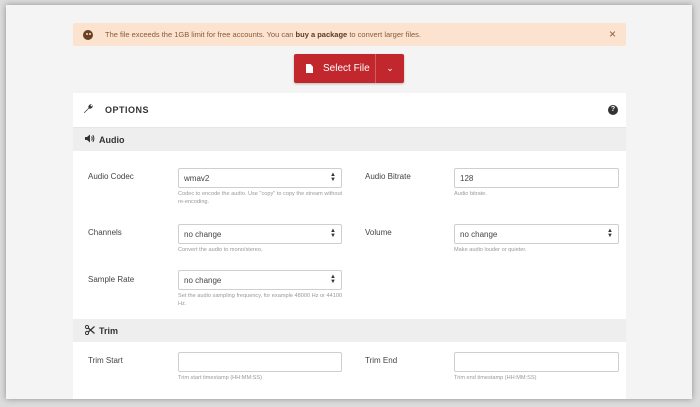 The image size is (700, 407). What do you see at coordinates (536, 234) in the screenshot?
I see `volume-select: no change ▲ ▼` at bounding box center [536, 234].